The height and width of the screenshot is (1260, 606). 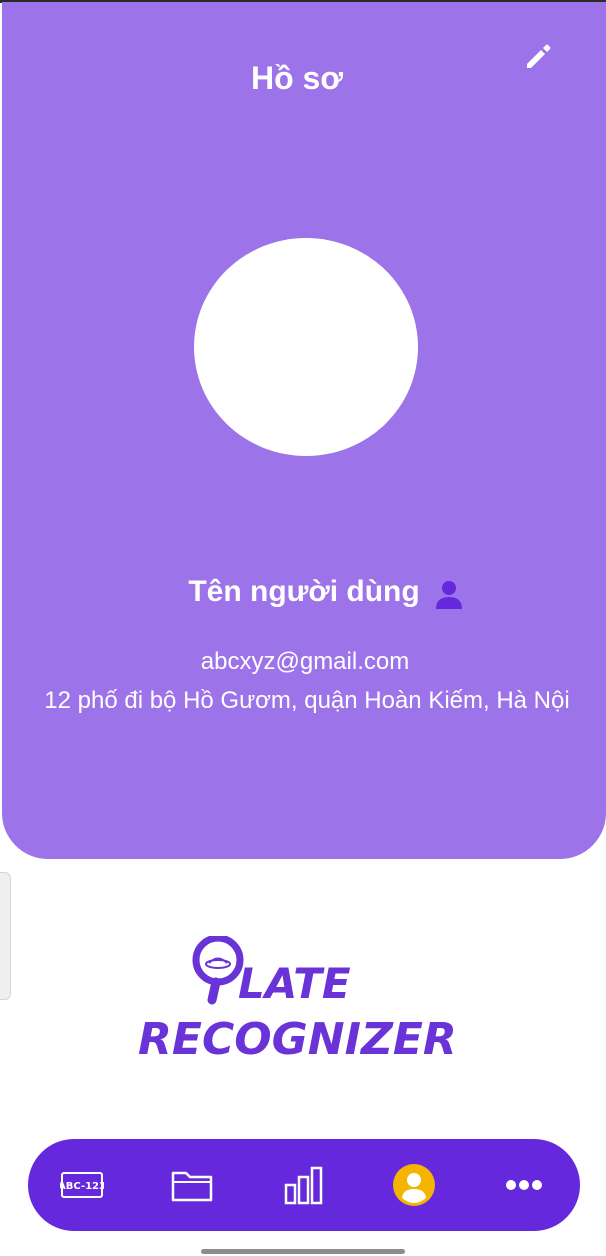 I want to click on nav-plates: ABC-123, so click(x=82, y=1185).